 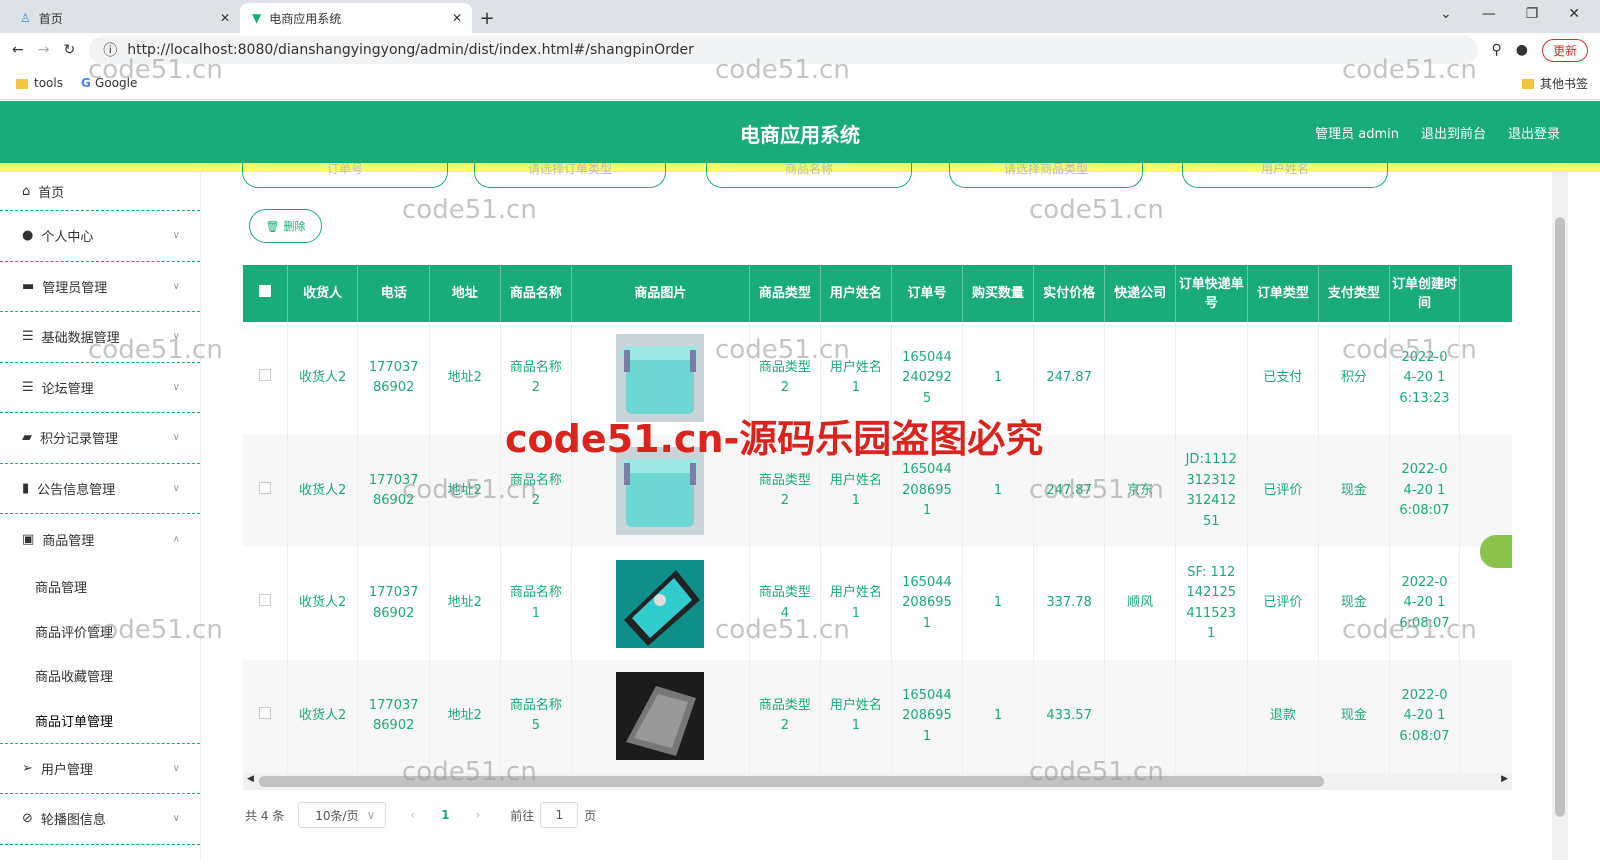 What do you see at coordinates (27, 438) in the screenshot?
I see `ticket-icon: ▰` at bounding box center [27, 438].